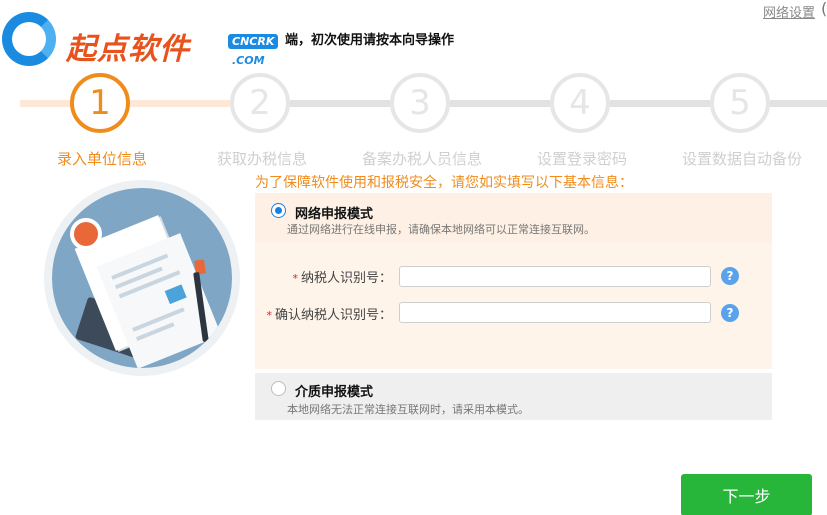 The image size is (827, 515). Describe the element at coordinates (248, 60) in the screenshot. I see `logo-badge-sub: .COM` at that location.